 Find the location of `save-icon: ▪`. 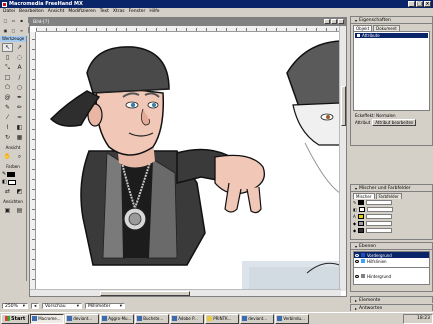

save-icon: ▪ is located at coordinates (21, 20).